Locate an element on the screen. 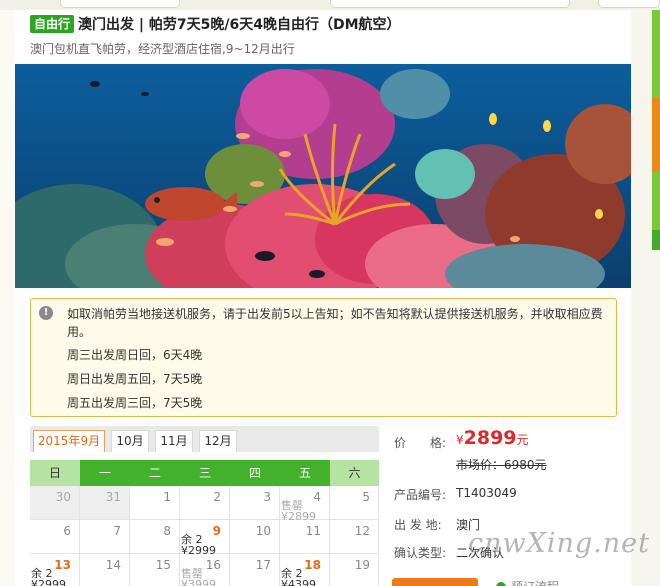  calendar-day-cell: 6 is located at coordinates (55, 537).